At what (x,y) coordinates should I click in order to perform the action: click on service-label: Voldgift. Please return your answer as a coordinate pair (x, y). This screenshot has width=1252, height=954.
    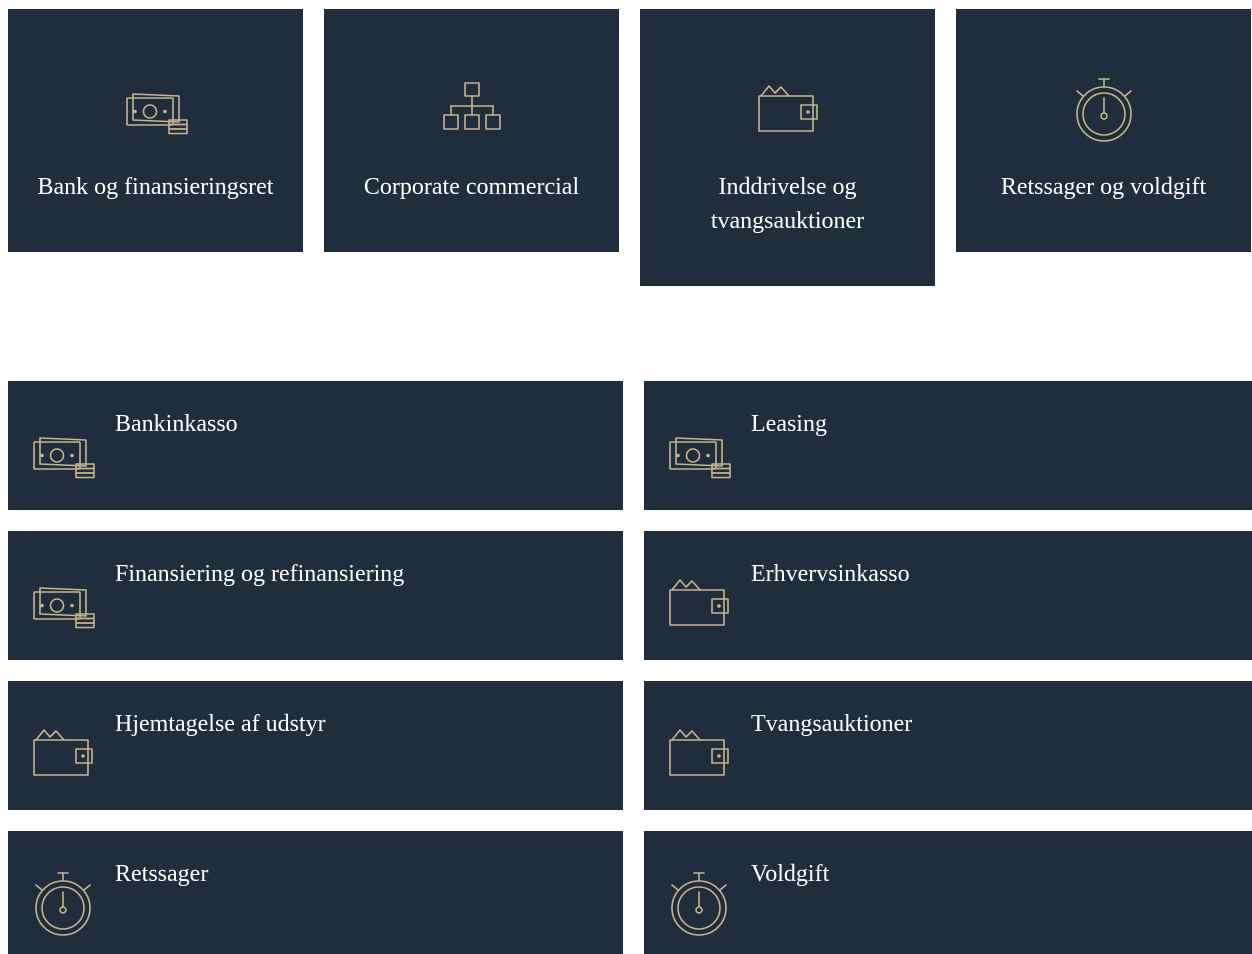
    Looking at the image, I should click on (790, 874).